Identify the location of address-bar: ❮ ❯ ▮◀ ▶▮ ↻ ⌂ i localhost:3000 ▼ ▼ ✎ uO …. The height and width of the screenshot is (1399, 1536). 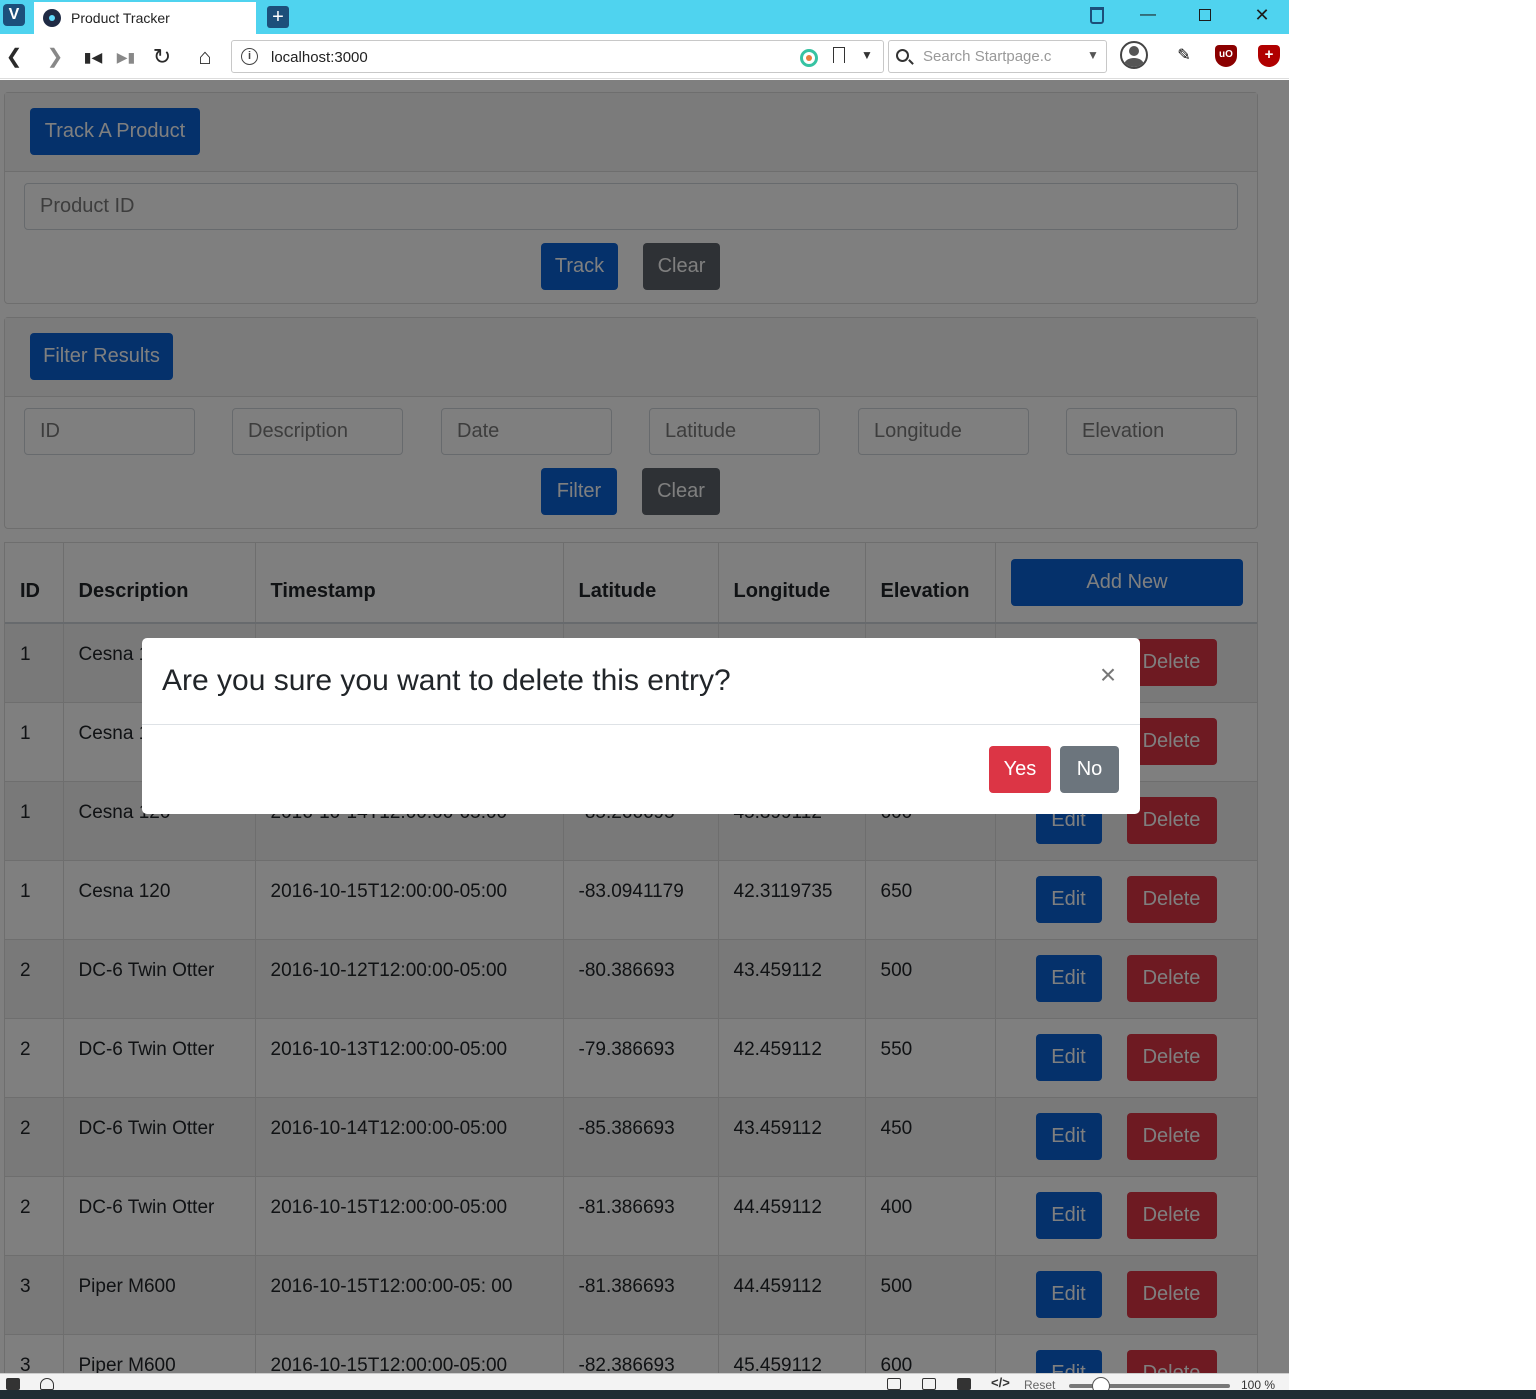
(644, 56).